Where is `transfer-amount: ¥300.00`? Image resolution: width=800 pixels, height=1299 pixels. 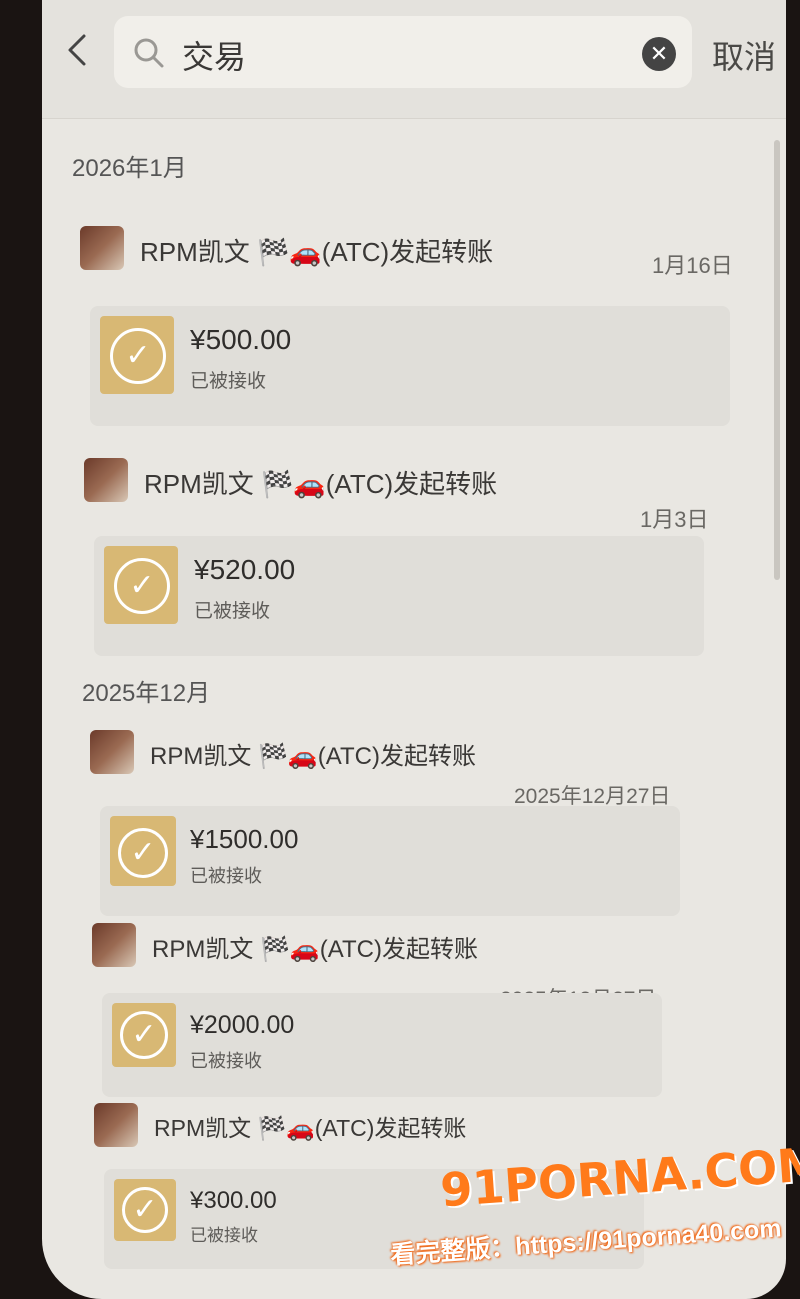 transfer-amount: ¥300.00 is located at coordinates (233, 1200).